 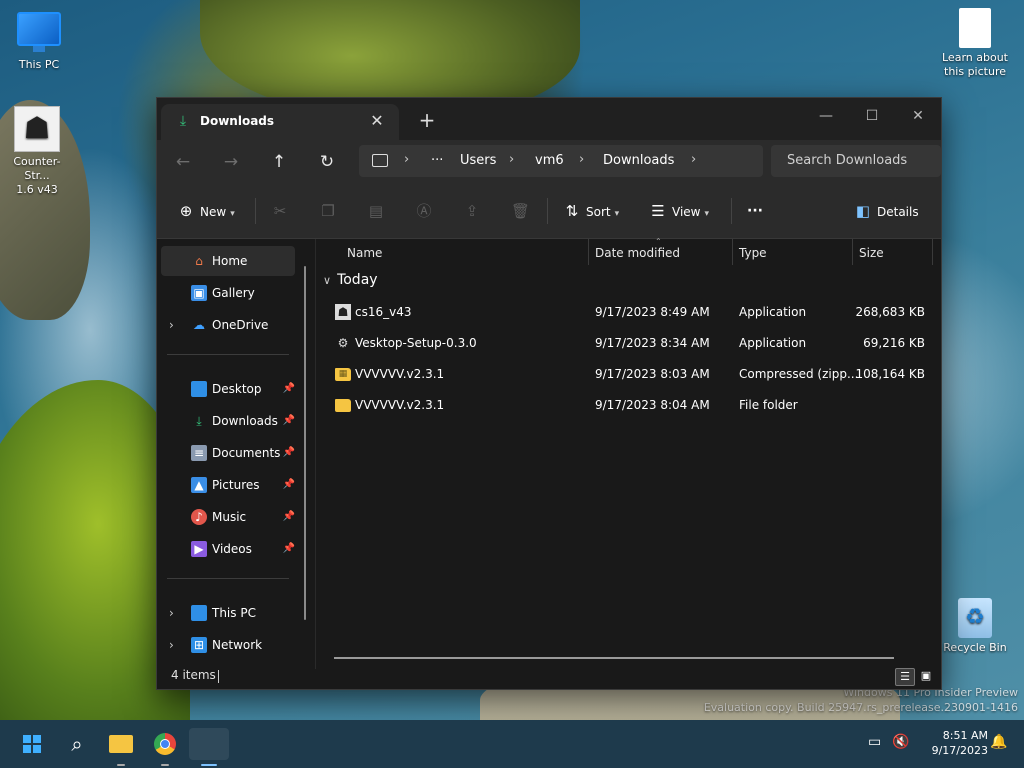 What do you see at coordinates (193, 675) in the screenshot?
I see `item-count: 4 items` at bounding box center [193, 675].